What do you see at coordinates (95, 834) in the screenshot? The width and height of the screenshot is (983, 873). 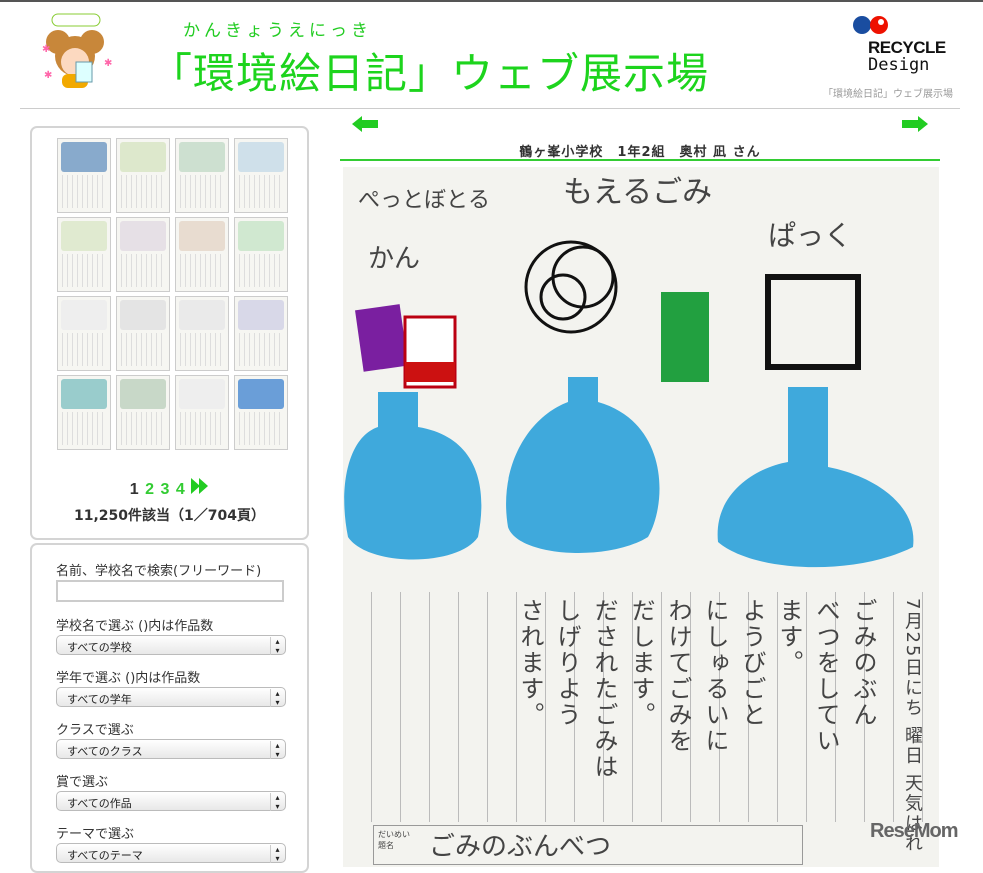 I see `theme-label: テーマで選ぶ` at bounding box center [95, 834].